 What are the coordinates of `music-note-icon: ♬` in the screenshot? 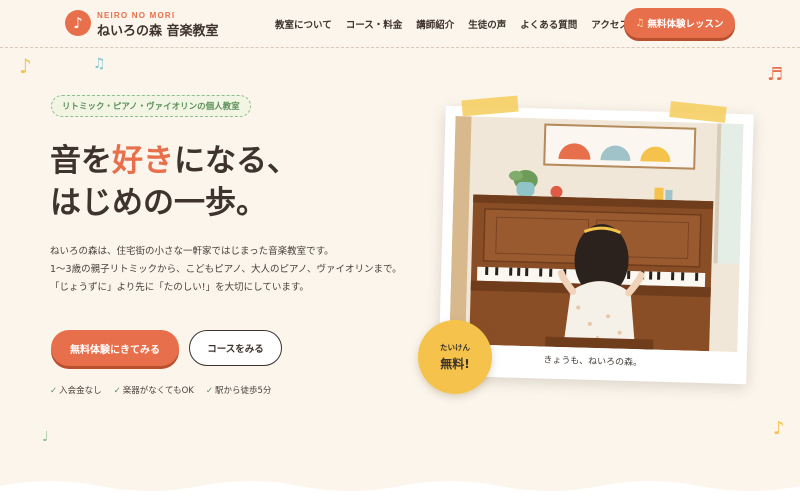 It's located at (775, 74).